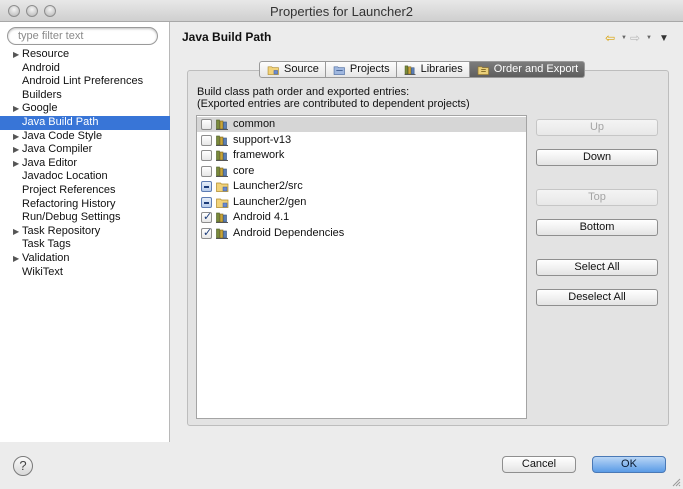 The image size is (683, 489). I want to click on view-menu-icon: ▼, so click(664, 38).